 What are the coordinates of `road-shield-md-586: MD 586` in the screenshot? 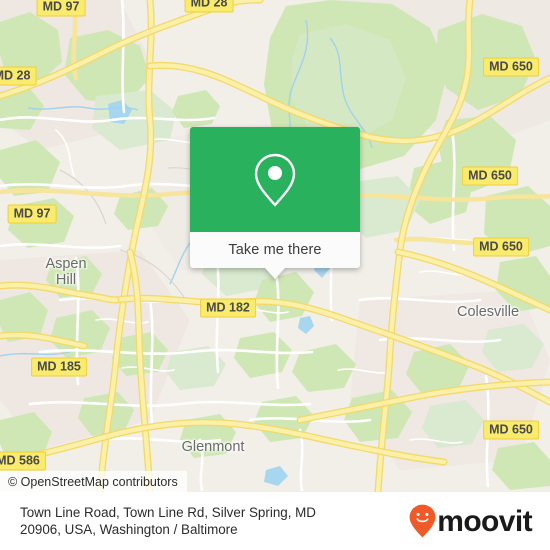 It's located at (23, 461).